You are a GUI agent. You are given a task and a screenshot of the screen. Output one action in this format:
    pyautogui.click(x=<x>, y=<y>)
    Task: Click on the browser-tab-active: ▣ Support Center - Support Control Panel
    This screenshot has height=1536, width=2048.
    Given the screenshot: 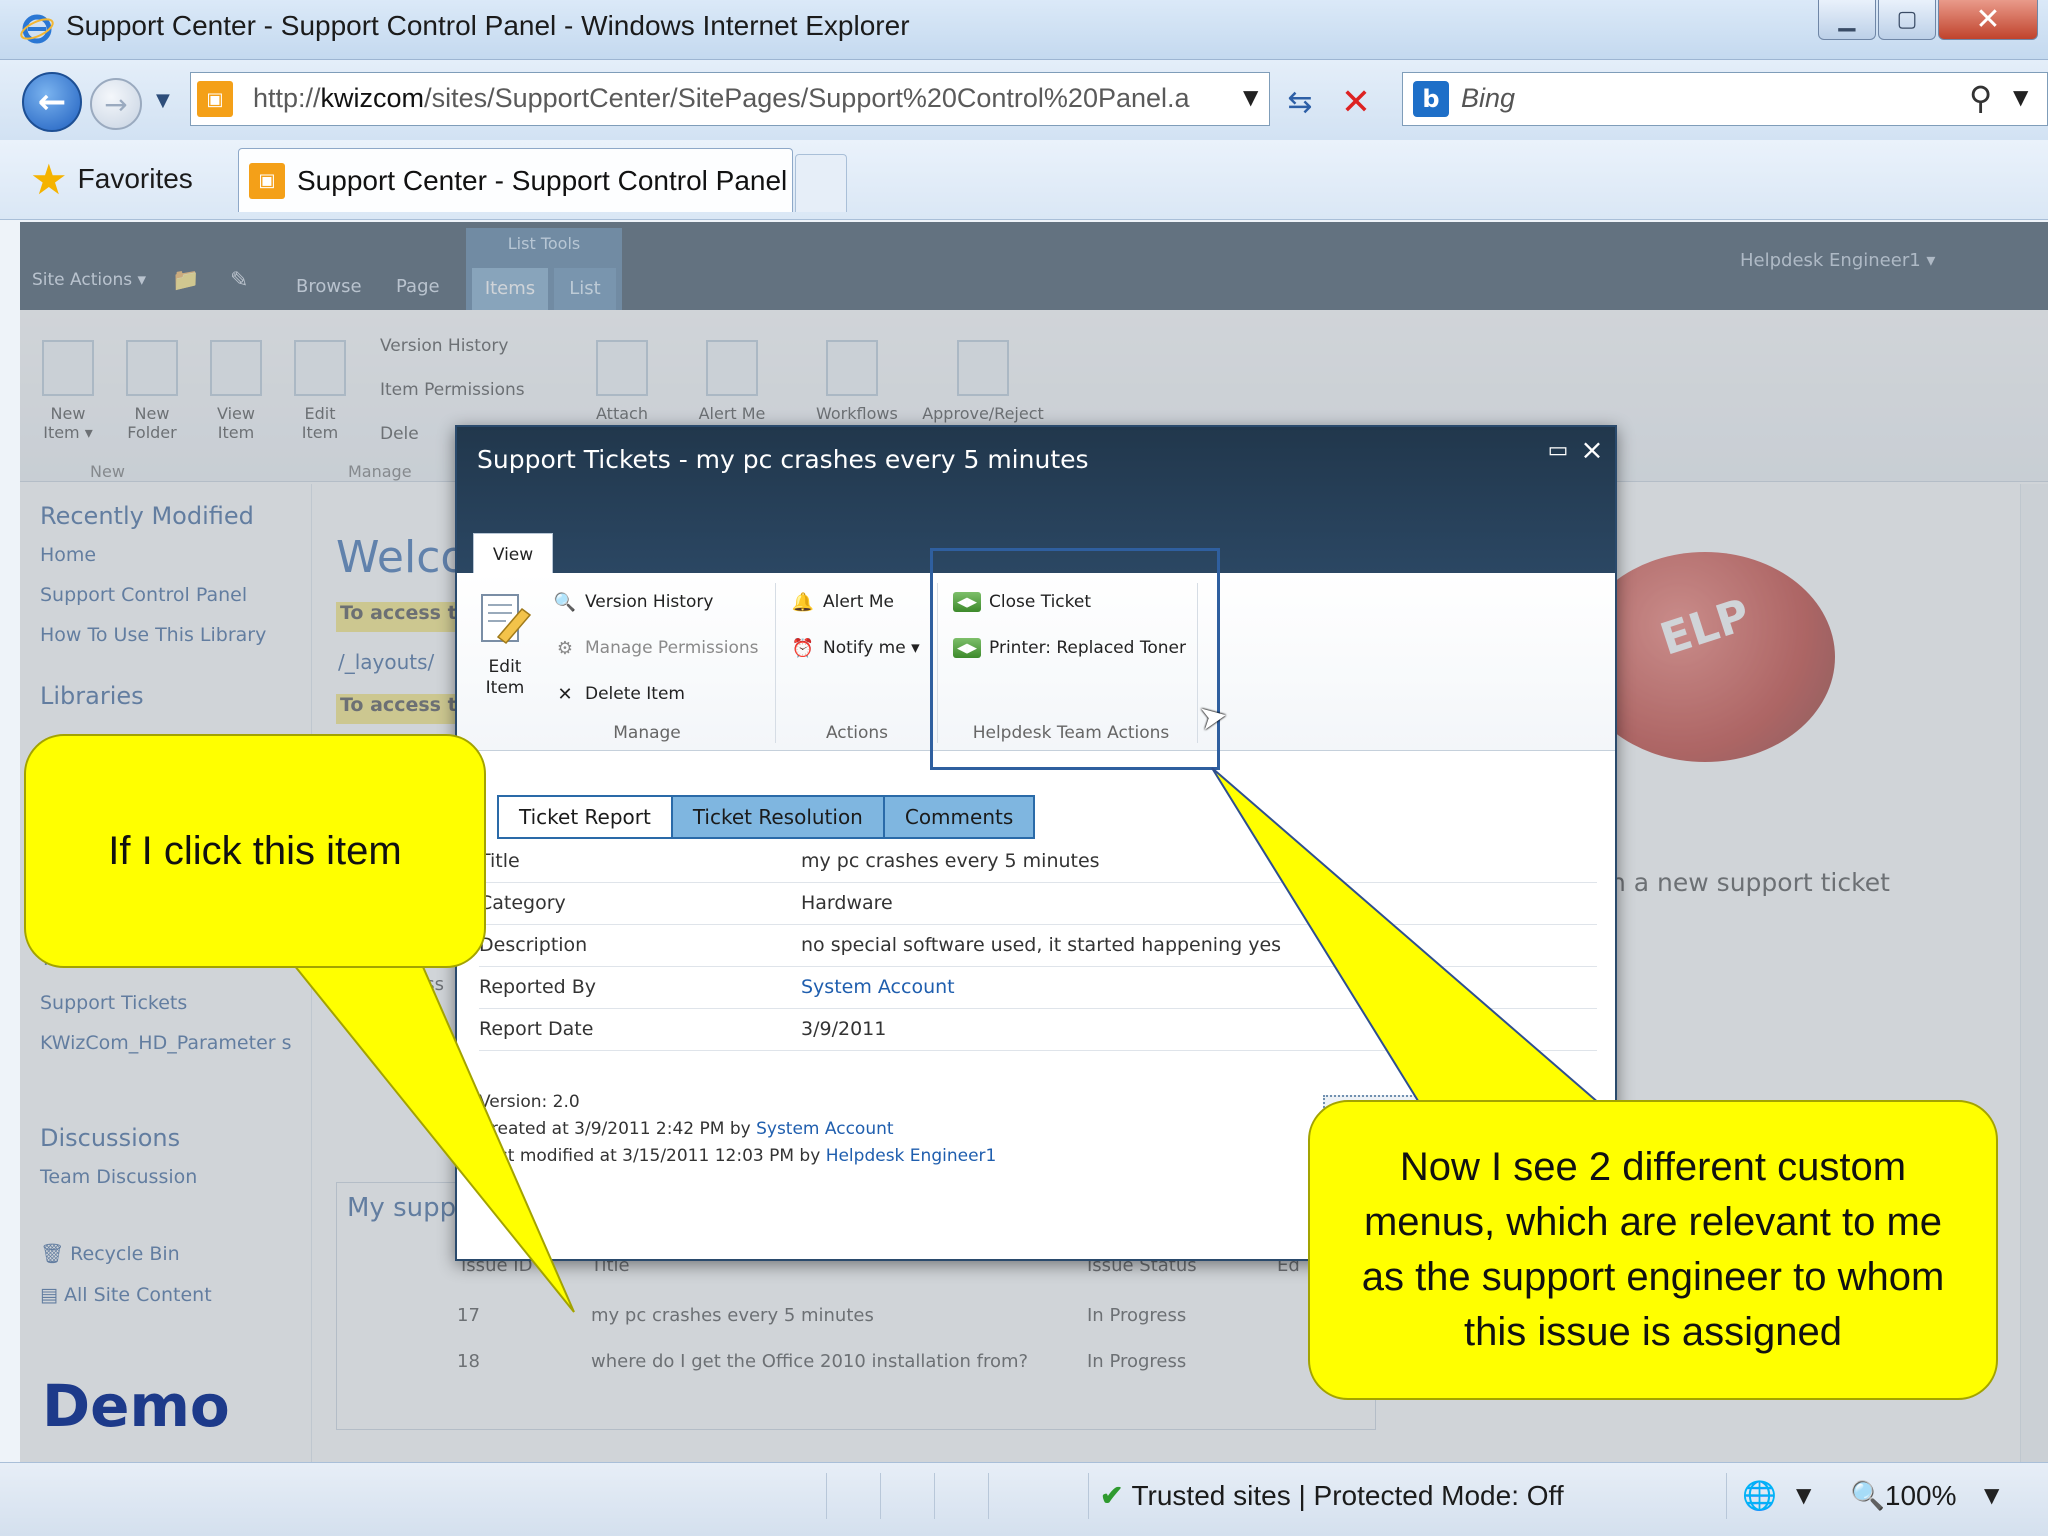 What is the action you would take?
    pyautogui.click(x=515, y=180)
    